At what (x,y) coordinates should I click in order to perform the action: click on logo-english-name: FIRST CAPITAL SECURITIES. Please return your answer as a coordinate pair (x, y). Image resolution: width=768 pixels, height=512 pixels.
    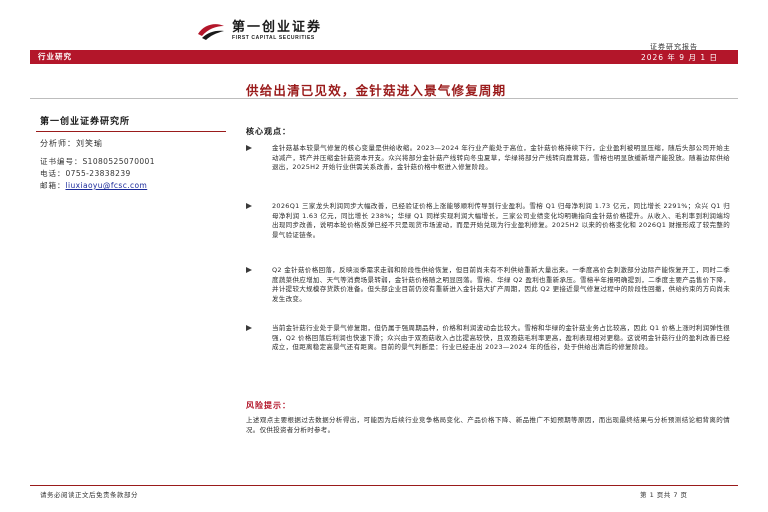
    Looking at the image, I should click on (273, 38).